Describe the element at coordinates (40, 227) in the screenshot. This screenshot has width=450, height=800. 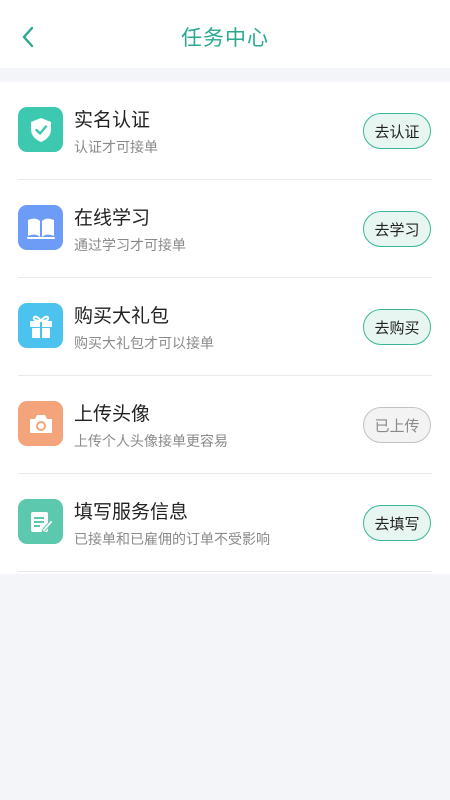
I see `book-icon` at that location.